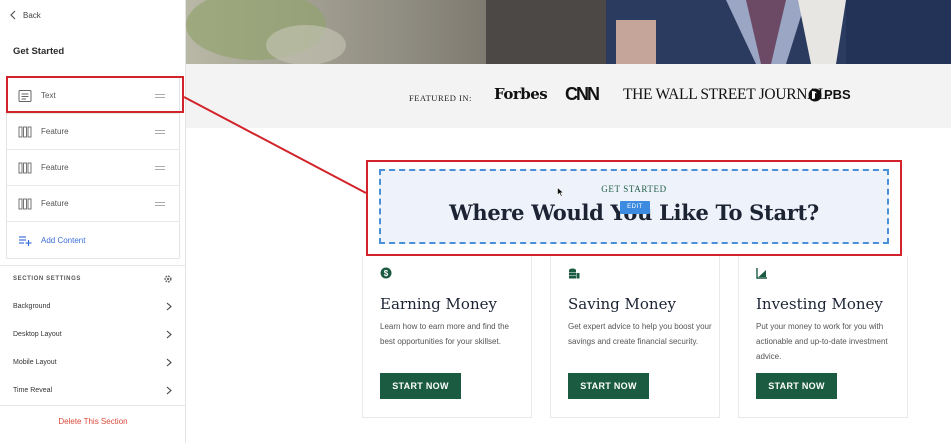 This screenshot has width=951, height=443. I want to click on content-item-label: Text, so click(48, 95).